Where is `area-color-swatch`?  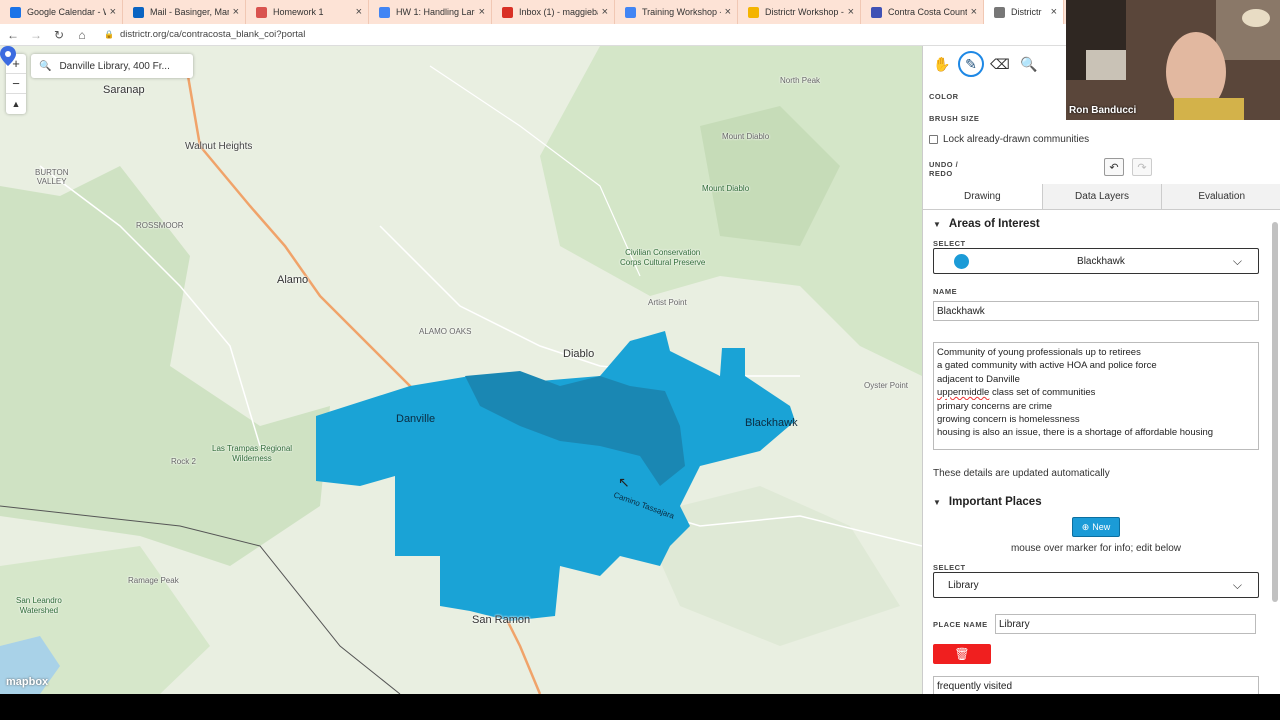 area-color-swatch is located at coordinates (961, 261).